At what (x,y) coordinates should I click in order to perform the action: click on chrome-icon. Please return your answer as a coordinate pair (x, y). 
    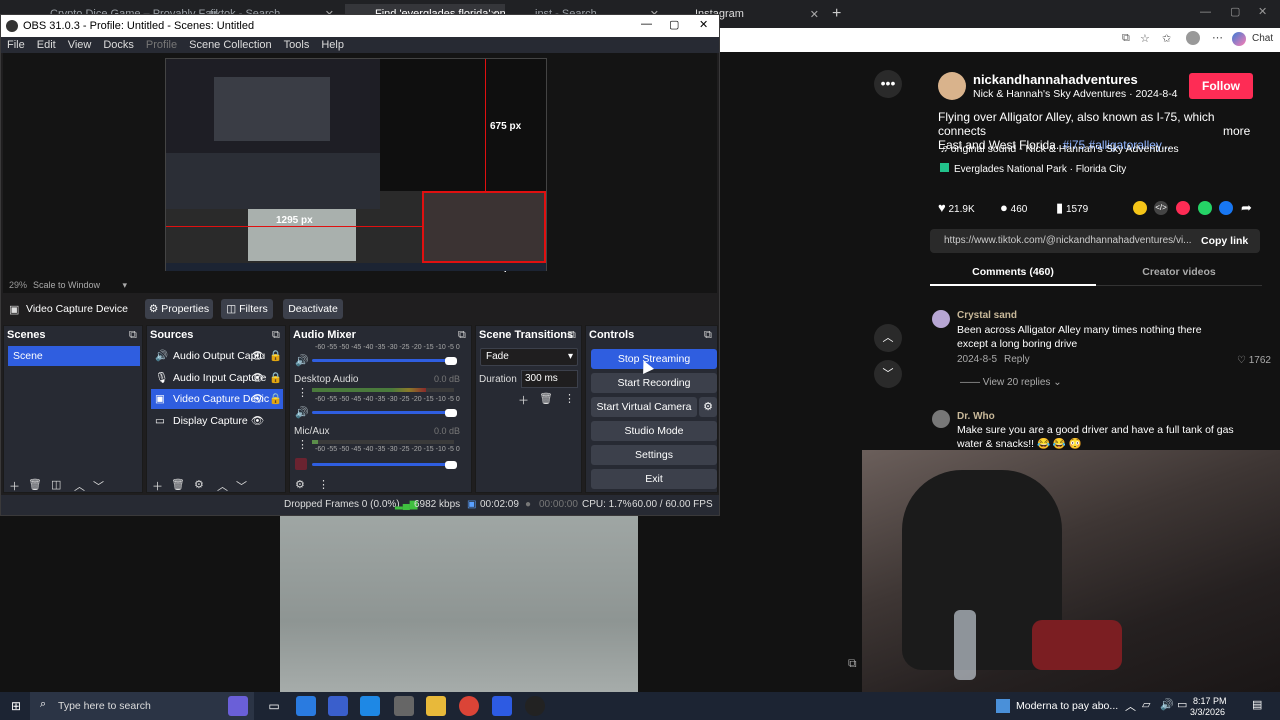
    Looking at the image, I should click on (469, 706).